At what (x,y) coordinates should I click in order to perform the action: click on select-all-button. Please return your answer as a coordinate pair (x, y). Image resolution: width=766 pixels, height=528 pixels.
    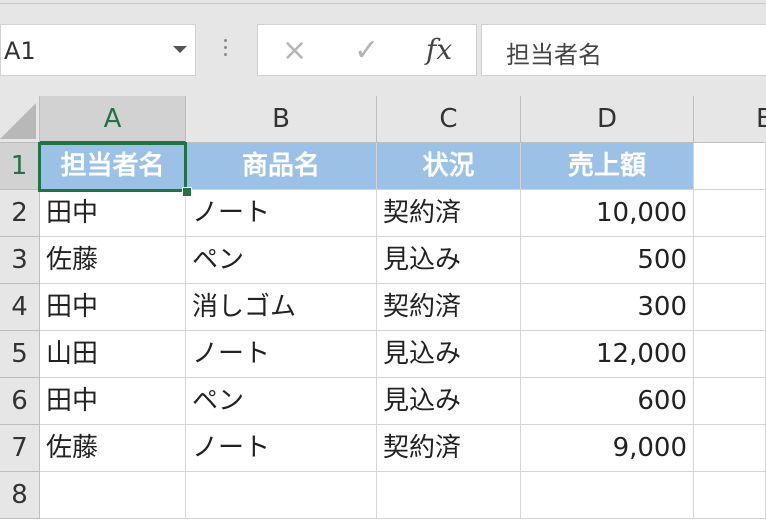
    Looking at the image, I should click on (20, 119).